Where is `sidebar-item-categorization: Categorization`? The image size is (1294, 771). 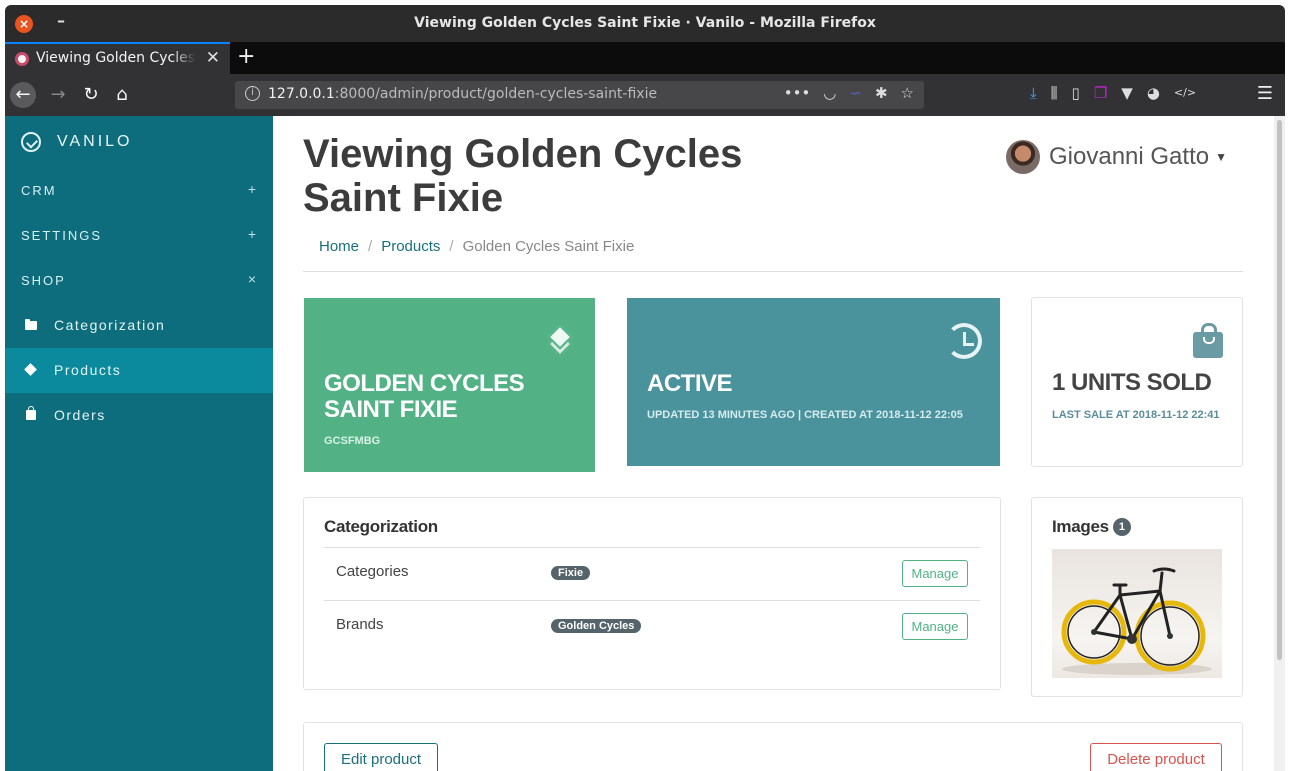 sidebar-item-categorization: Categorization is located at coordinates (139, 325).